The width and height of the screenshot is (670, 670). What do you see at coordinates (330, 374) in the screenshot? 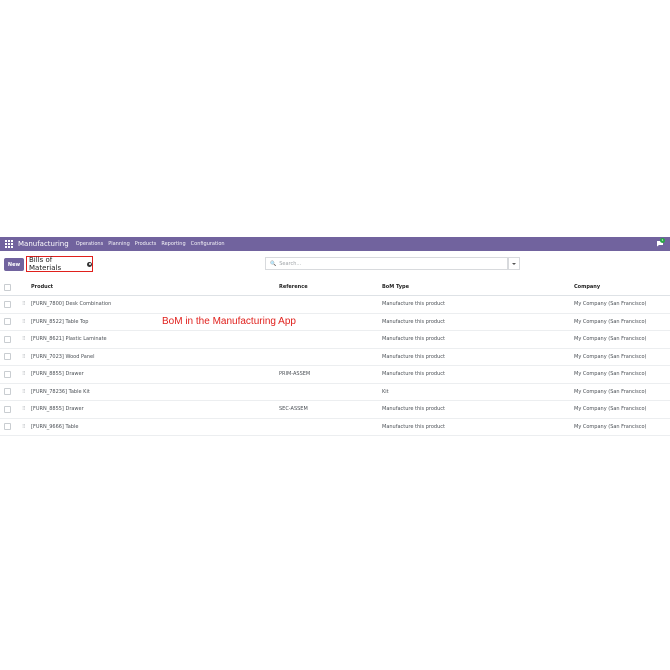
I see `reference-cell: PRIM-ASSEM` at bounding box center [330, 374].